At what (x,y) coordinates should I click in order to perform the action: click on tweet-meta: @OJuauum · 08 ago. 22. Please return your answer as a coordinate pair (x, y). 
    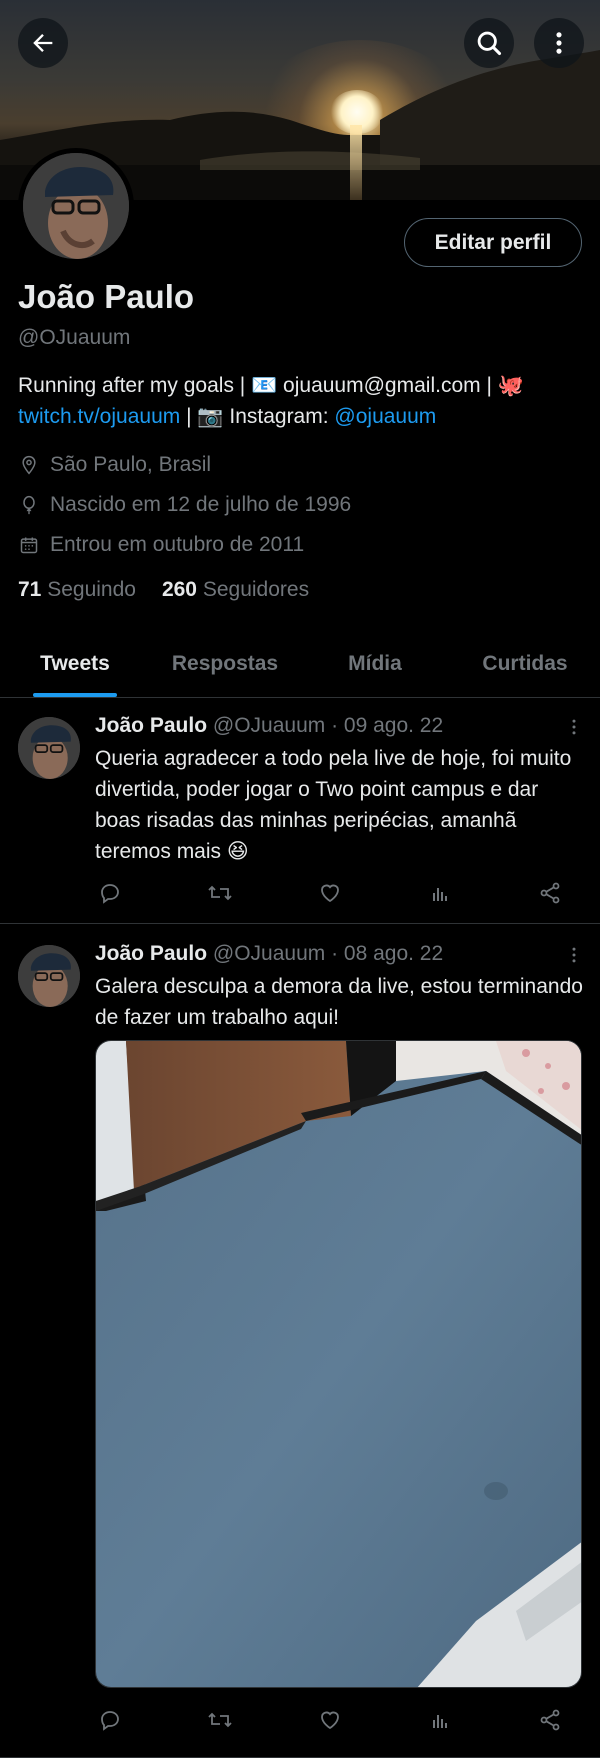
    Looking at the image, I should click on (328, 953).